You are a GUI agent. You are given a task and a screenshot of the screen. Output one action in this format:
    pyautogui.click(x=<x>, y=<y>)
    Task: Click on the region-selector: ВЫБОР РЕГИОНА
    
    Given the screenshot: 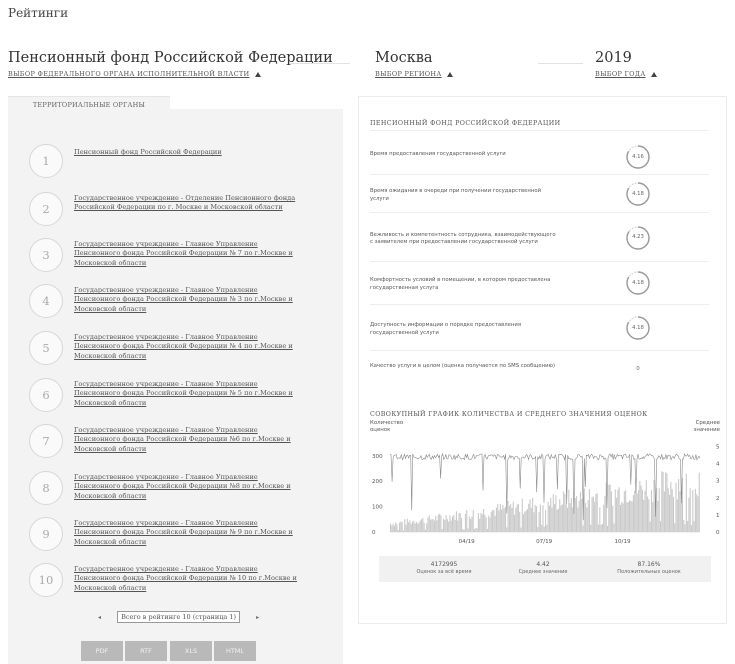 What is the action you would take?
    pyautogui.click(x=414, y=74)
    